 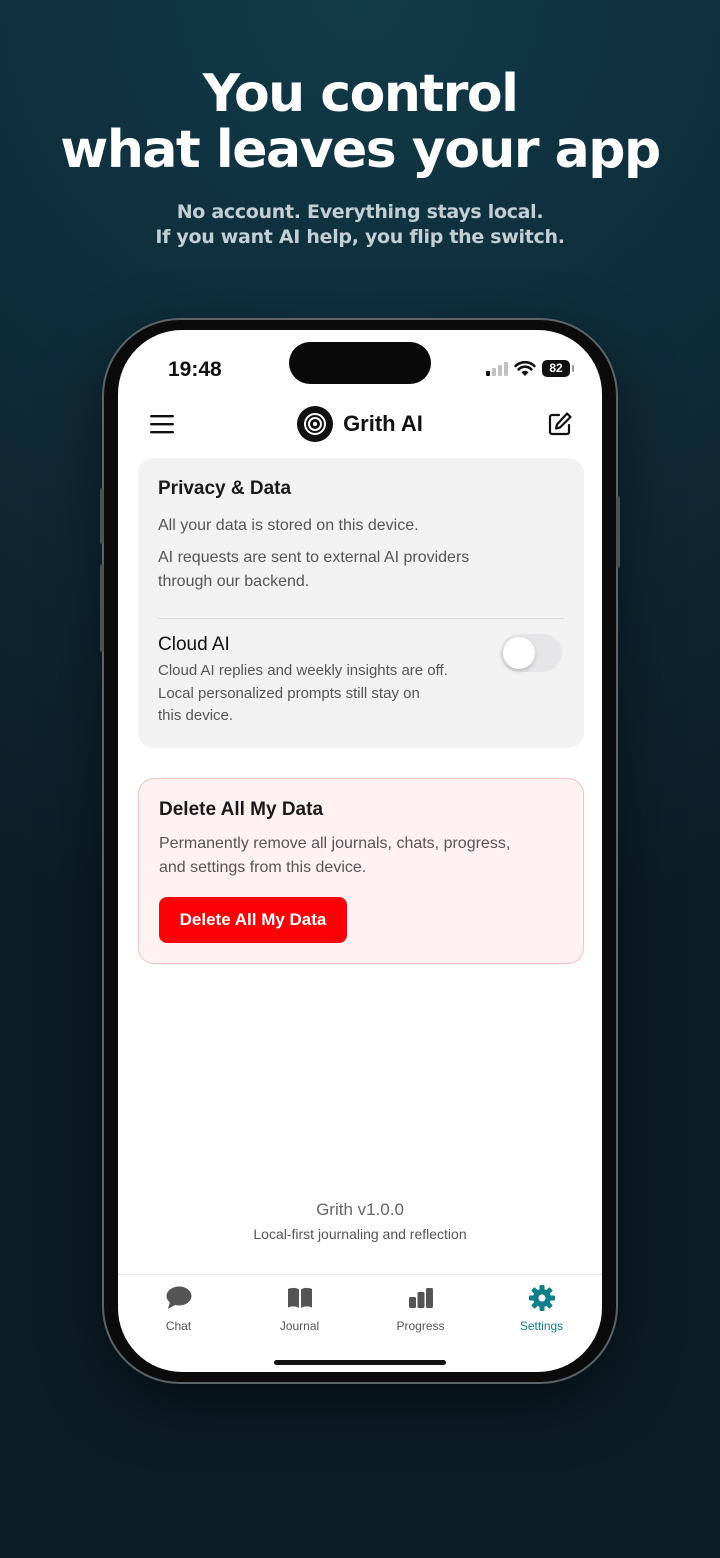 I want to click on delete-data-title: Delete All My Data, so click(x=241, y=809).